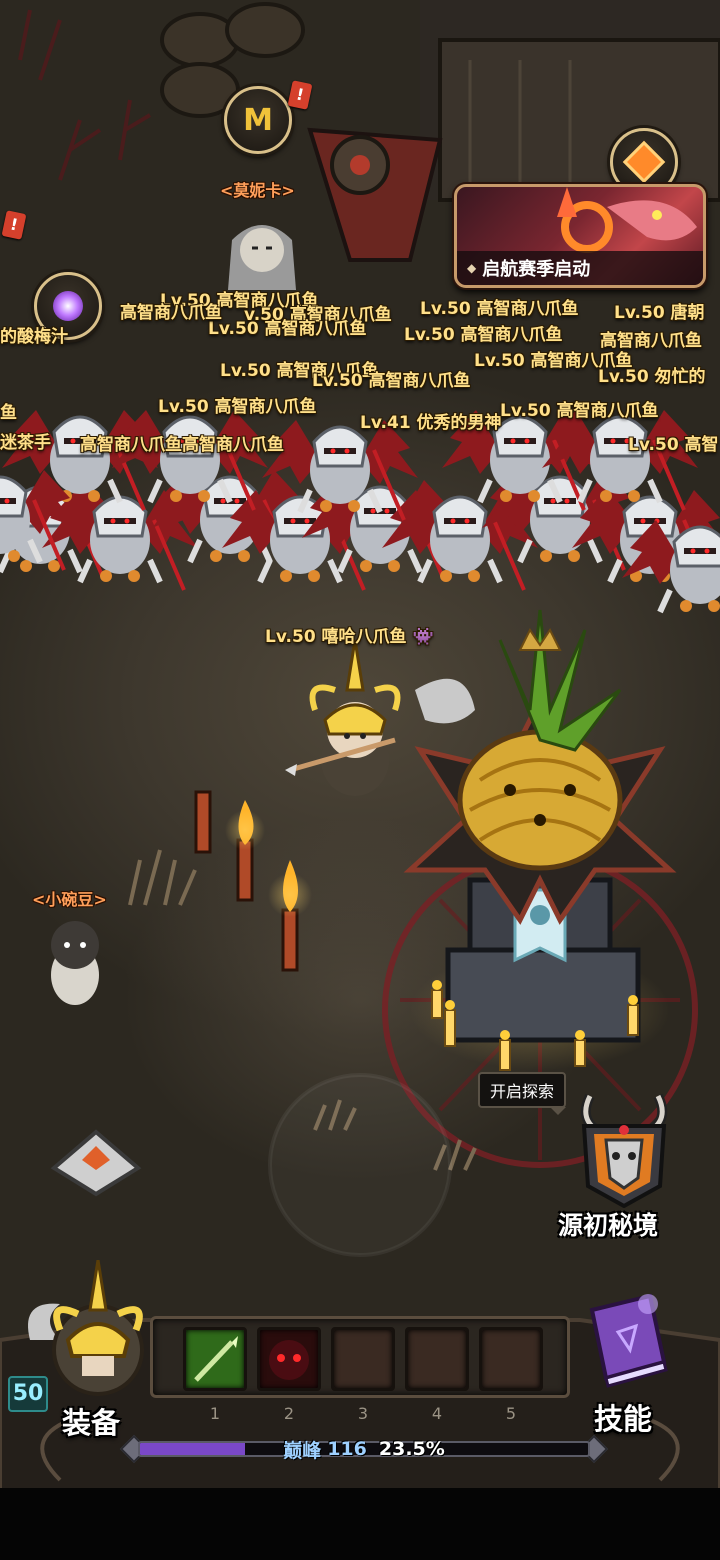 This screenshot has width=720, height=1560. Describe the element at coordinates (25, 443) in the screenshot. I see `player-name-tag: 迷茶手` at that location.